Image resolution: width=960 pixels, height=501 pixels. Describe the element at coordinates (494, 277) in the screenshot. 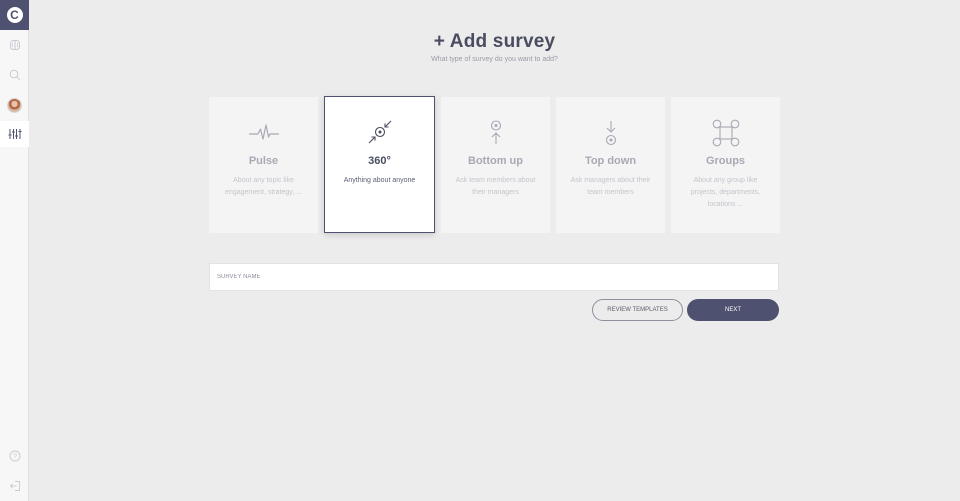

I see `survey-name-input` at that location.